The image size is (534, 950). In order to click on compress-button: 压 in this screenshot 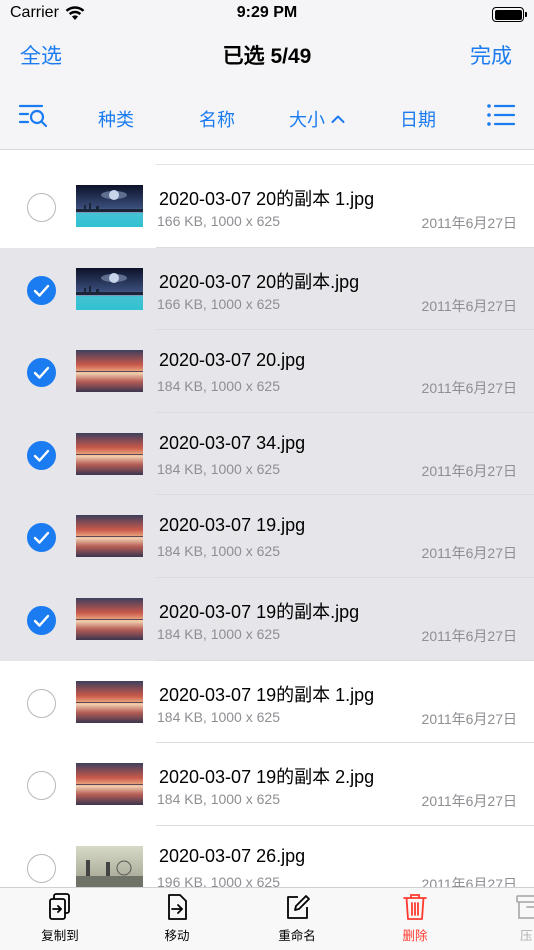, I will do `click(515, 918)`.